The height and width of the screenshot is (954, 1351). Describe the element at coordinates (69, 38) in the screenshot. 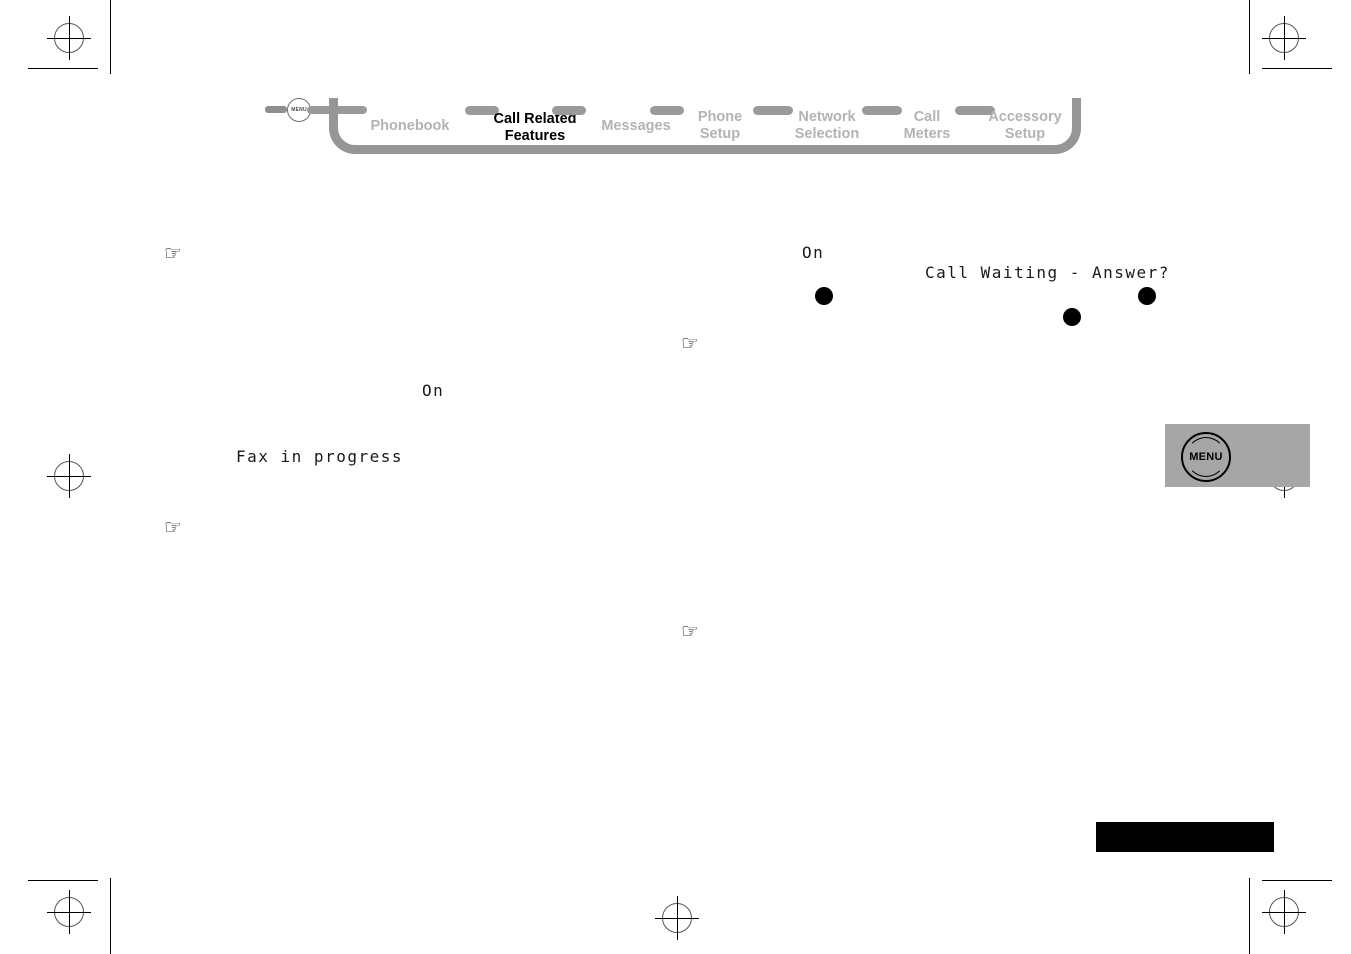

I see `registration-mark-top-left` at that location.